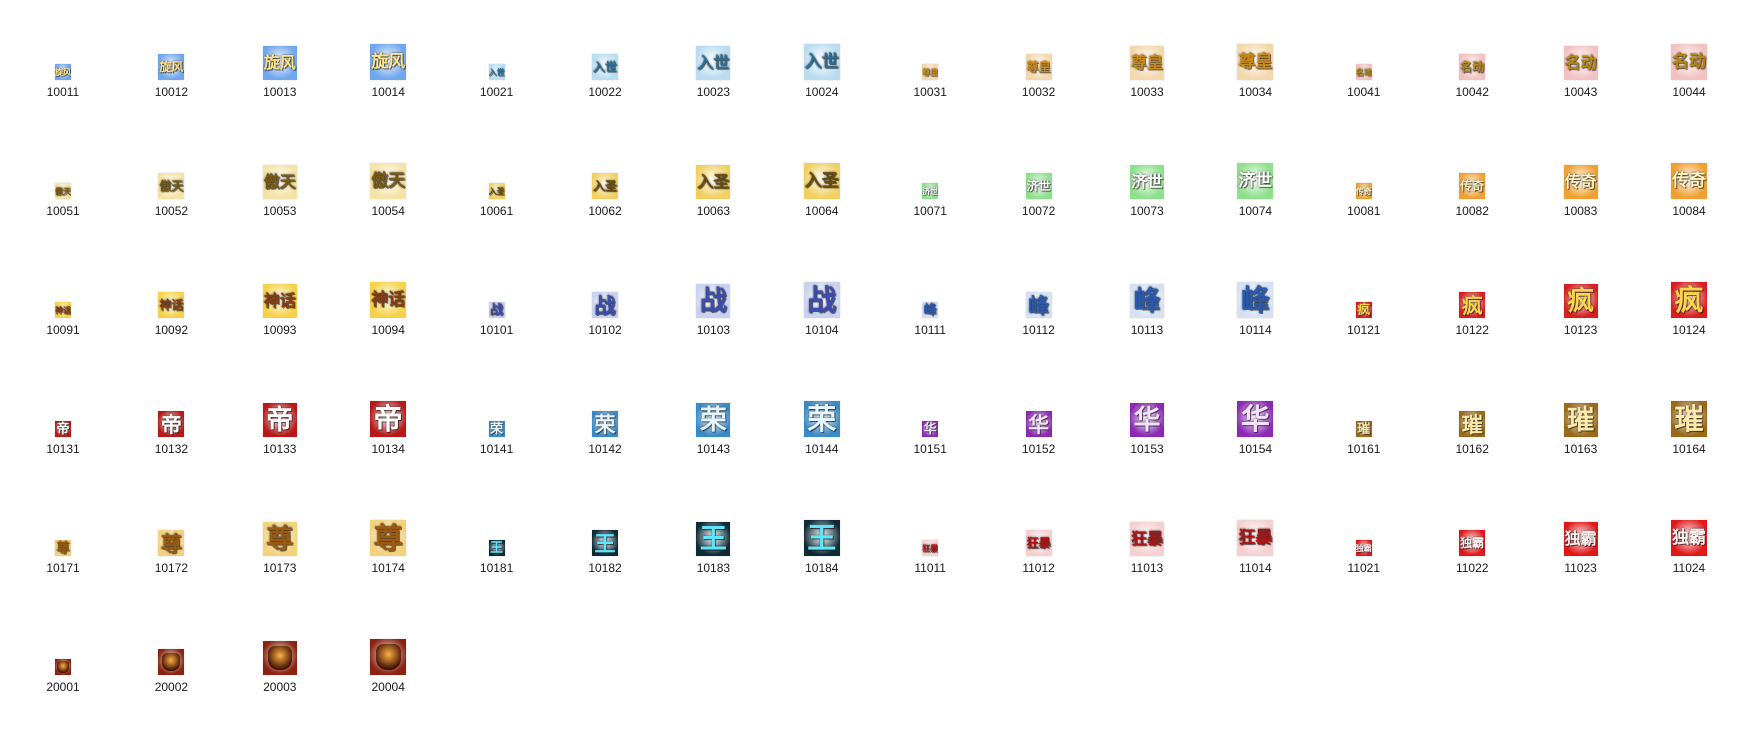  Describe the element at coordinates (1147, 568) in the screenshot. I see `file-name-label: 11013` at that location.